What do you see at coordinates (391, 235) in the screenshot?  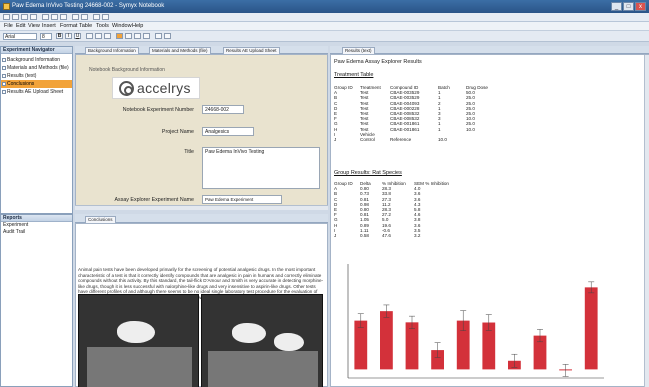 I see `group-row: J 0.58 47.6 3.2` at bounding box center [391, 235].